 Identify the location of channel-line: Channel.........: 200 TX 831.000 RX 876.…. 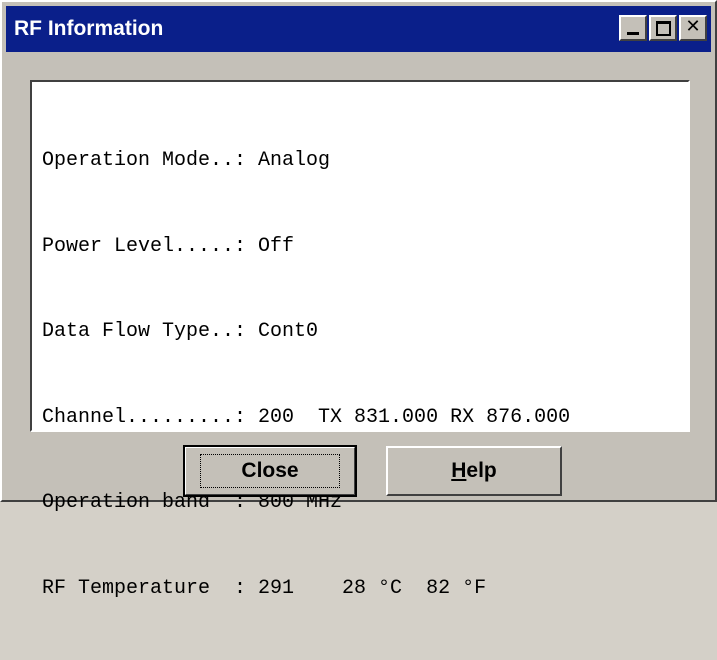
(306, 417).